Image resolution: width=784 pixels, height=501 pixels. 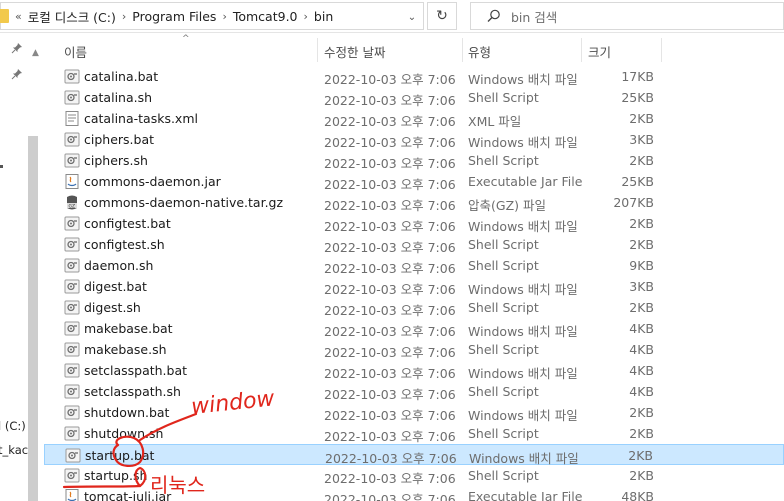 What do you see at coordinates (627, 16) in the screenshot?
I see `search-box: bin 검색` at bounding box center [627, 16].